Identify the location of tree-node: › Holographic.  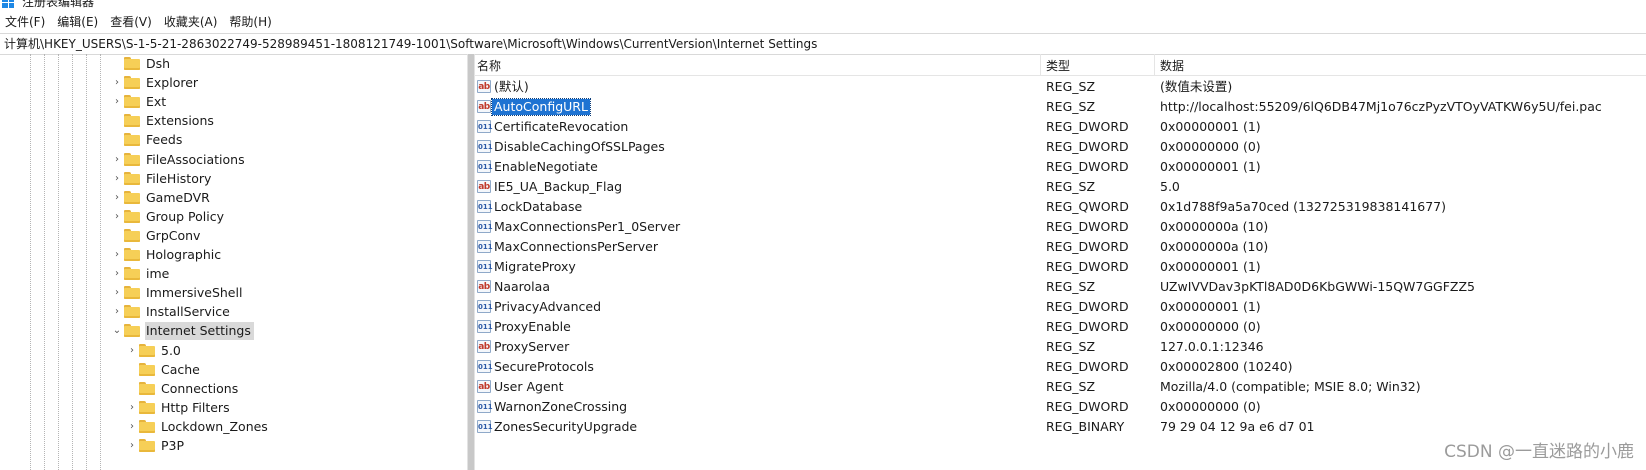
(167, 254).